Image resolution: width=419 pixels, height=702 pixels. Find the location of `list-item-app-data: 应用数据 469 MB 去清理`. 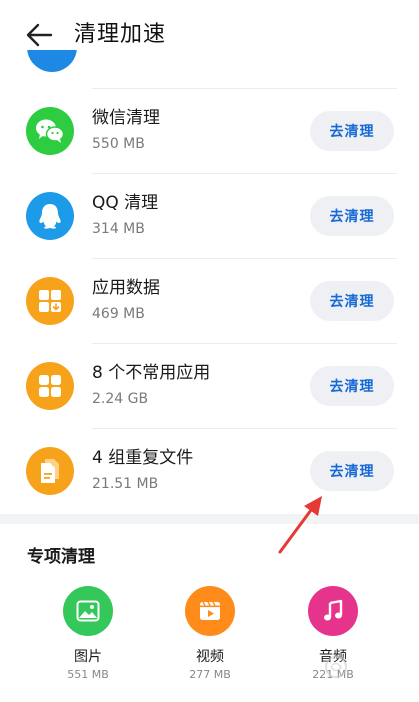

list-item-app-data: 应用数据 469 MB 去清理 is located at coordinates (209, 301).